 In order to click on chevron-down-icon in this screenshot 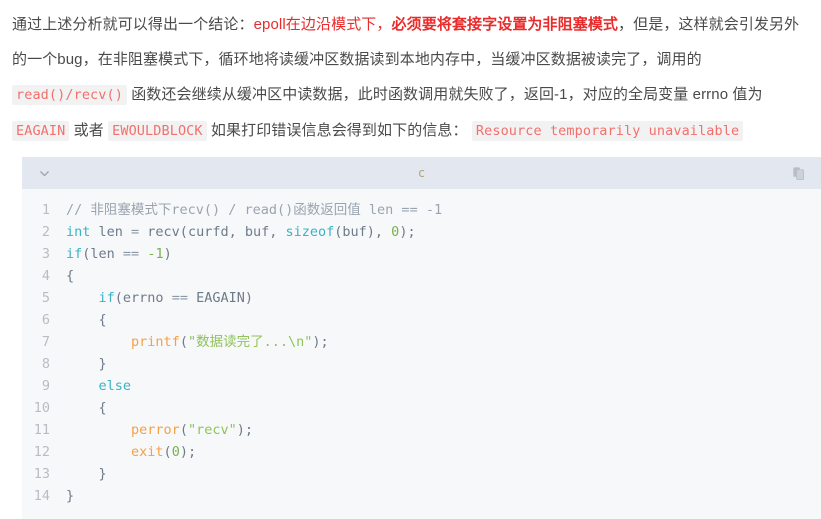, I will do `click(44, 173)`.